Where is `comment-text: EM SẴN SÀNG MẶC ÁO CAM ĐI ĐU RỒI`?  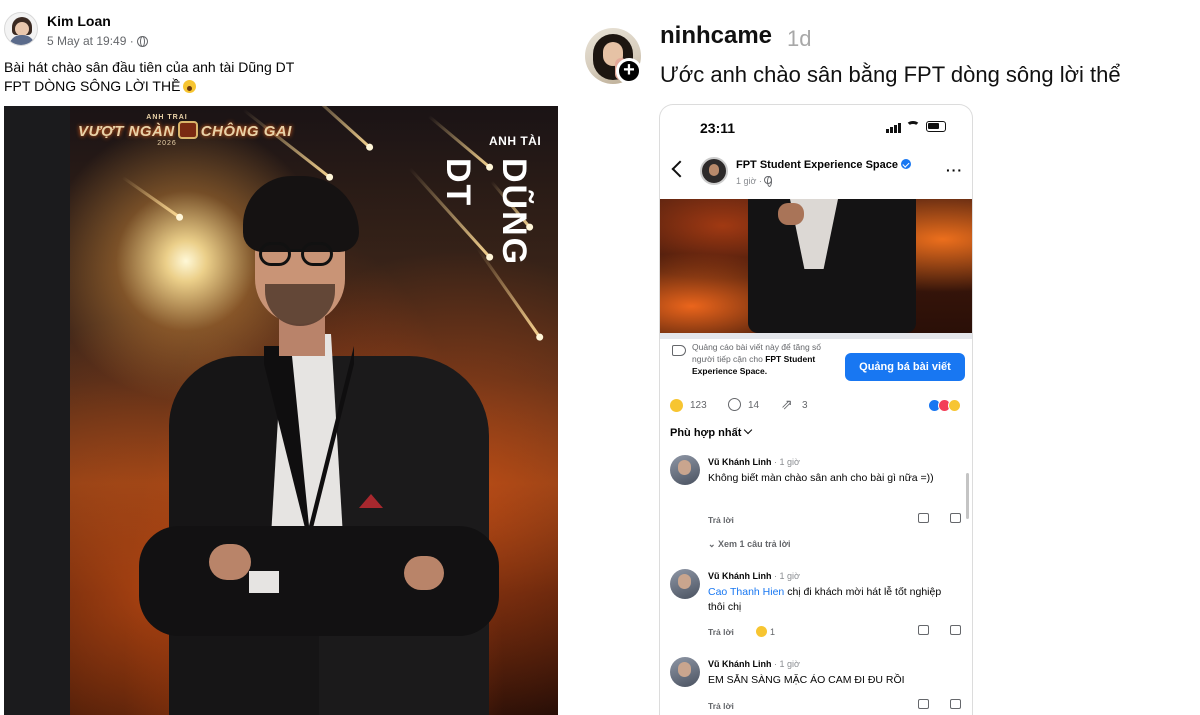
comment-text: EM SẴN SÀNG MẶC ÁO CAM ĐI ĐU RỒI is located at coordinates (806, 680).